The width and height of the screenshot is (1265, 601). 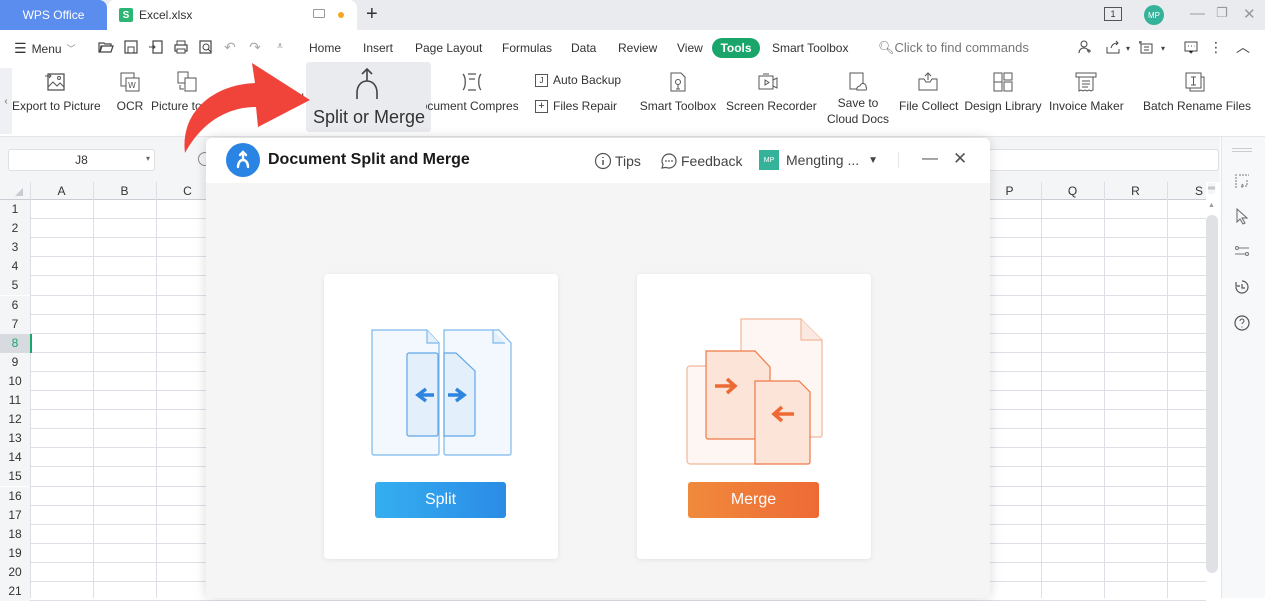 I want to click on split-handle-icon: ═, so click(x=1212, y=188).